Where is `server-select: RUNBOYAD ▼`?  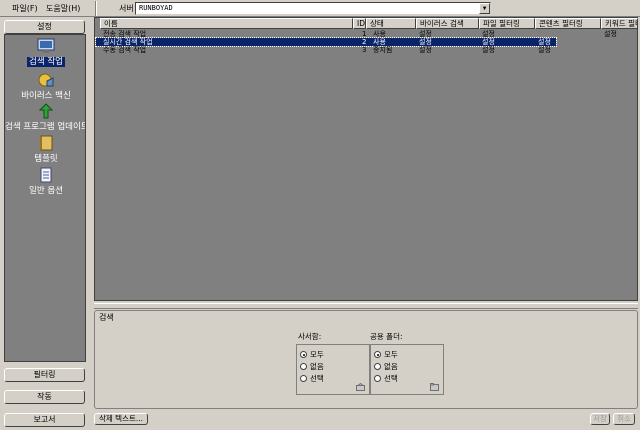
server-select: RUNBOYAD ▼ is located at coordinates (313, 8).